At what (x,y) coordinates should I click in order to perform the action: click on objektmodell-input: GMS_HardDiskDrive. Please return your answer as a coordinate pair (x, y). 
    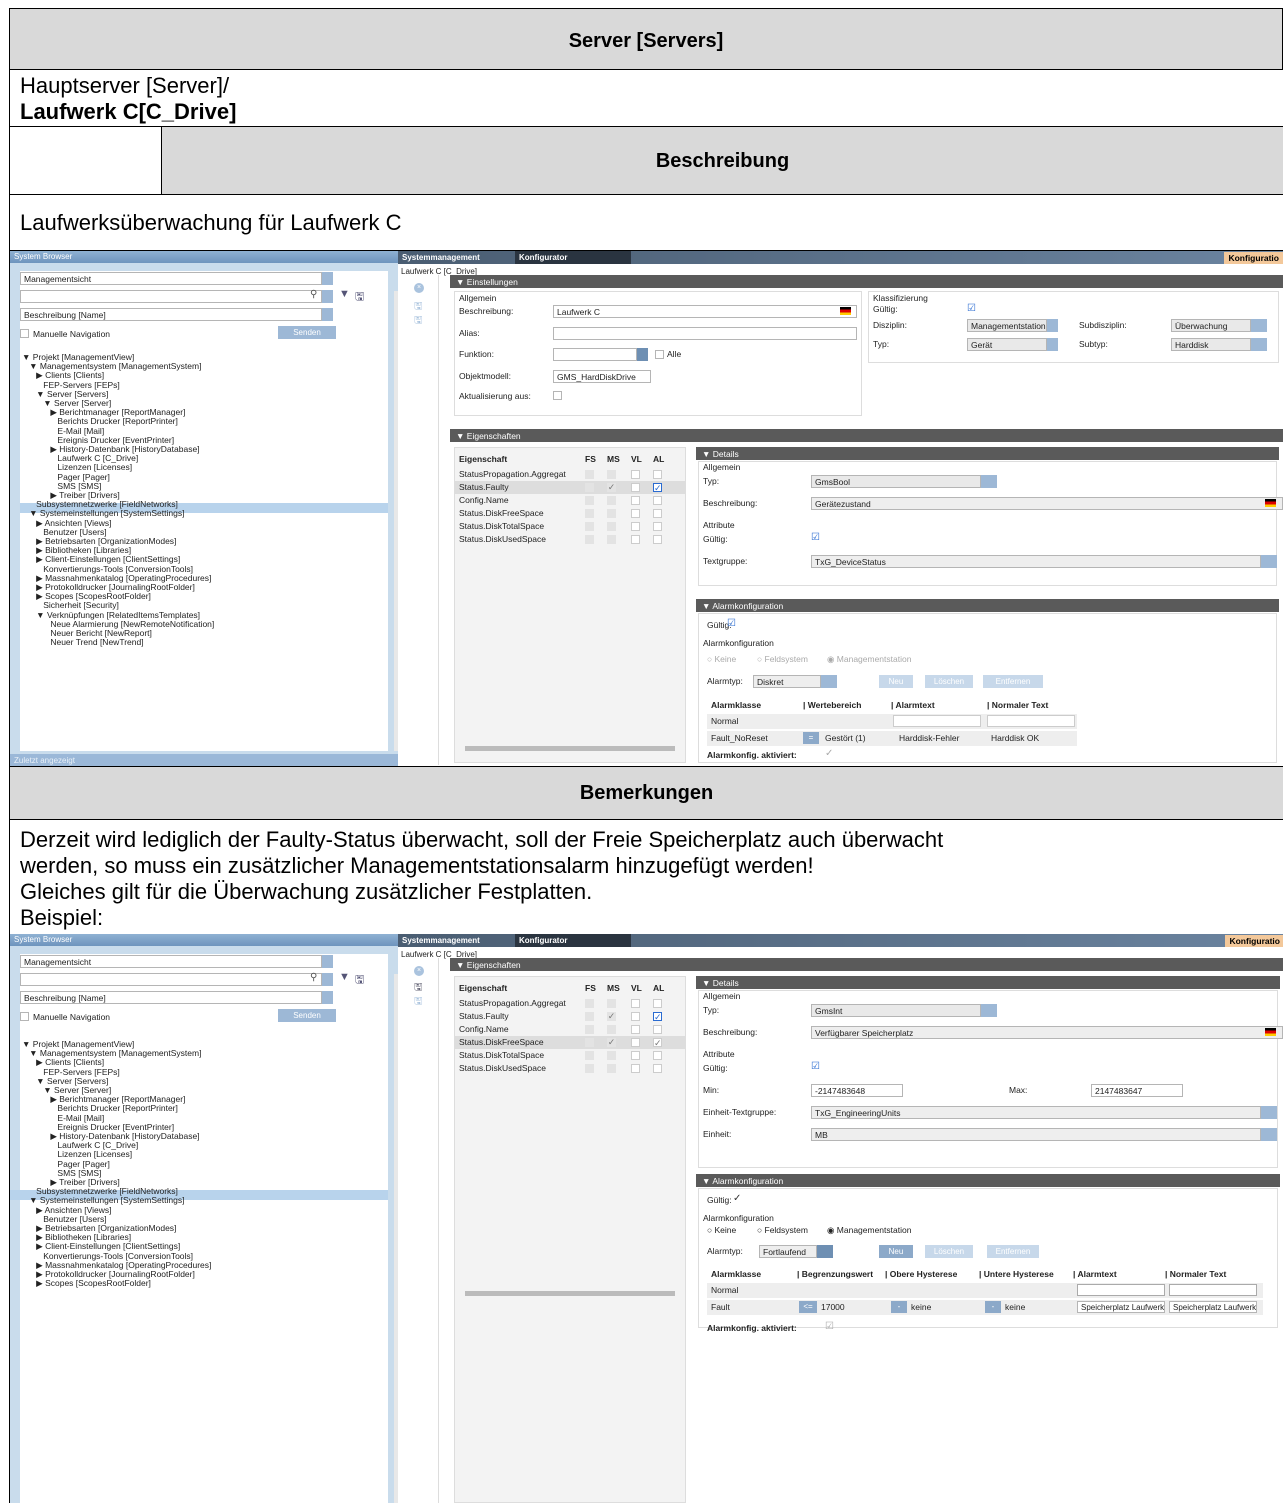
    Looking at the image, I should click on (602, 376).